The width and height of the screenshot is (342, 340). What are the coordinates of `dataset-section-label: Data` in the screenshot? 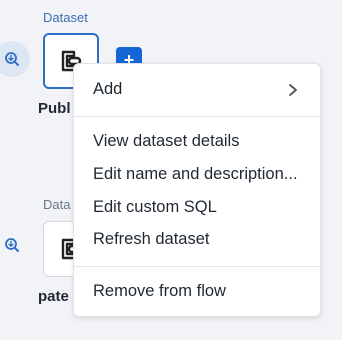 It's located at (57, 204).